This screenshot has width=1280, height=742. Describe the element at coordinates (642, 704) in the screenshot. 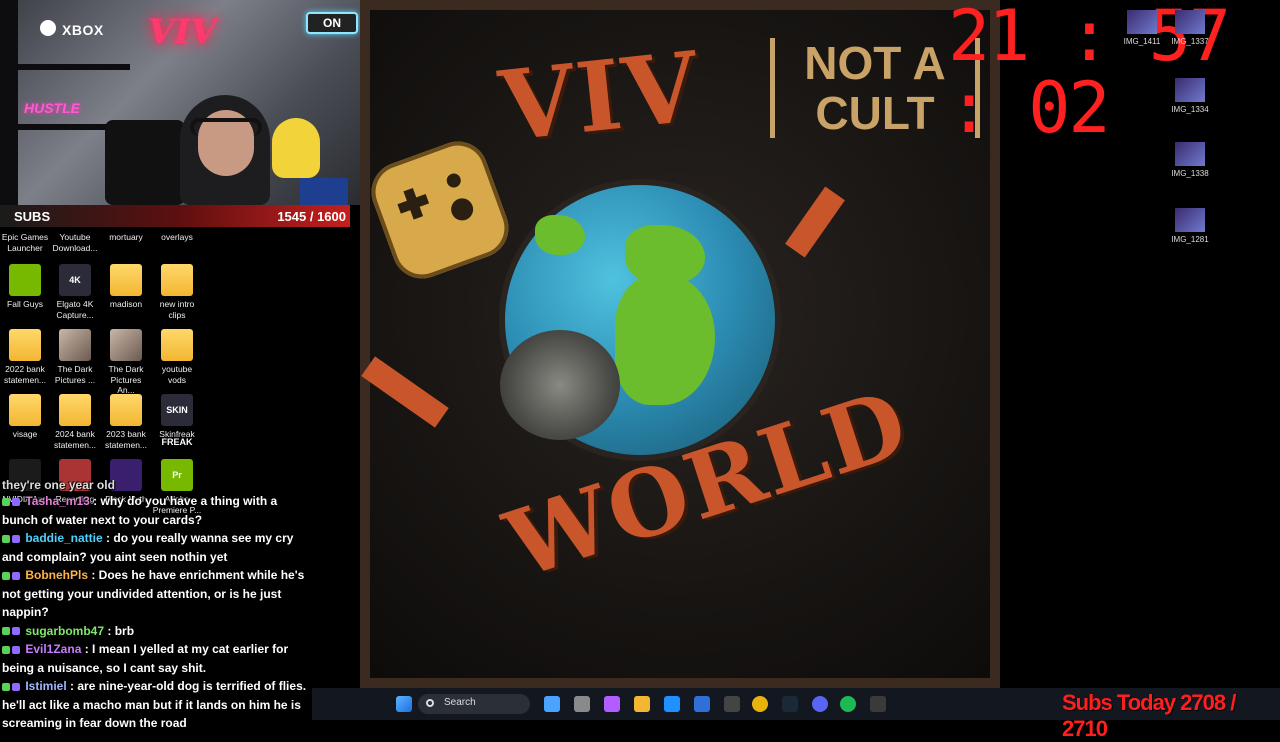

I see `taskbar-file-explorer-icon` at that location.